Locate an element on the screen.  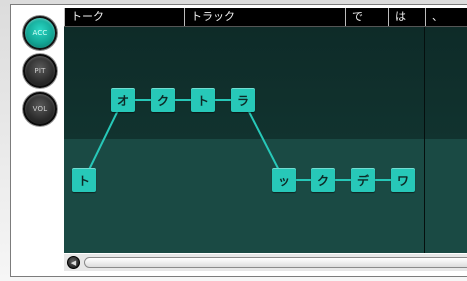
scroll-left-button: ◀ is located at coordinates (73, 262).